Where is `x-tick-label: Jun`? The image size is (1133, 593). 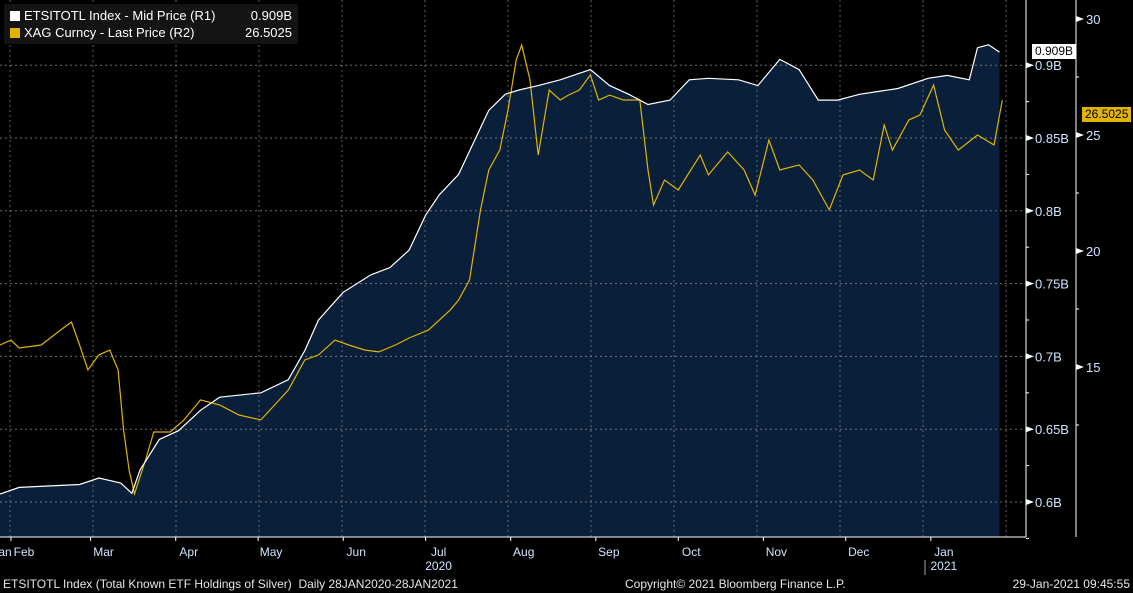
x-tick-label: Jun is located at coordinates (356, 552).